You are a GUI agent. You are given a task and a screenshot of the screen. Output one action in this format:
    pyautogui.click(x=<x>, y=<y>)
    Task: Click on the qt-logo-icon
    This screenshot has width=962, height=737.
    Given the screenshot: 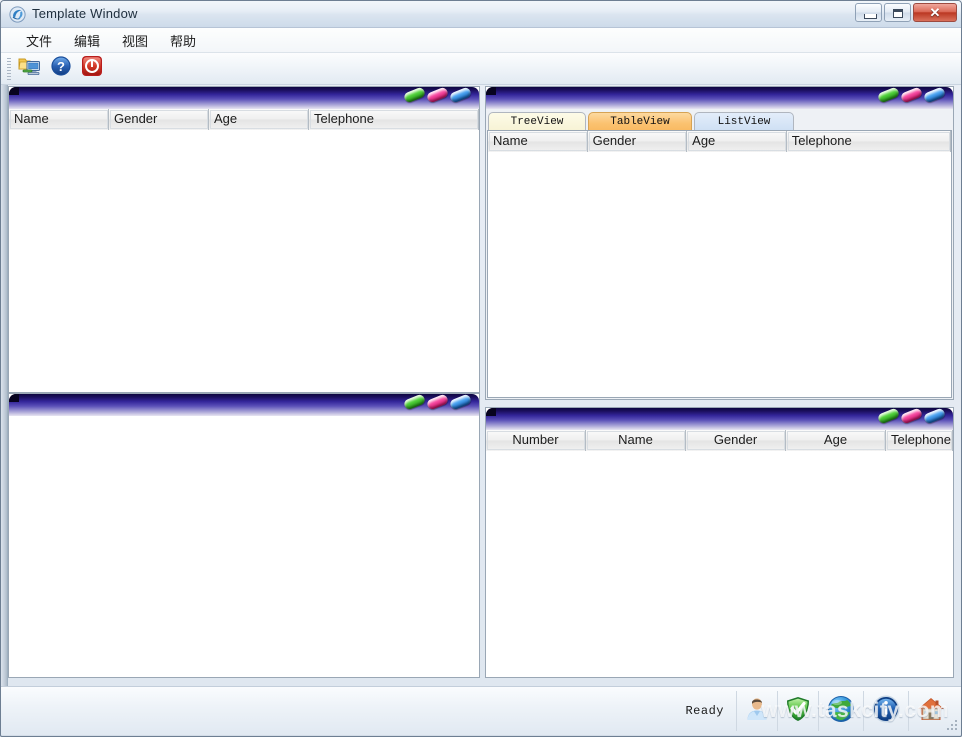 What is the action you would take?
    pyautogui.click(x=17, y=14)
    